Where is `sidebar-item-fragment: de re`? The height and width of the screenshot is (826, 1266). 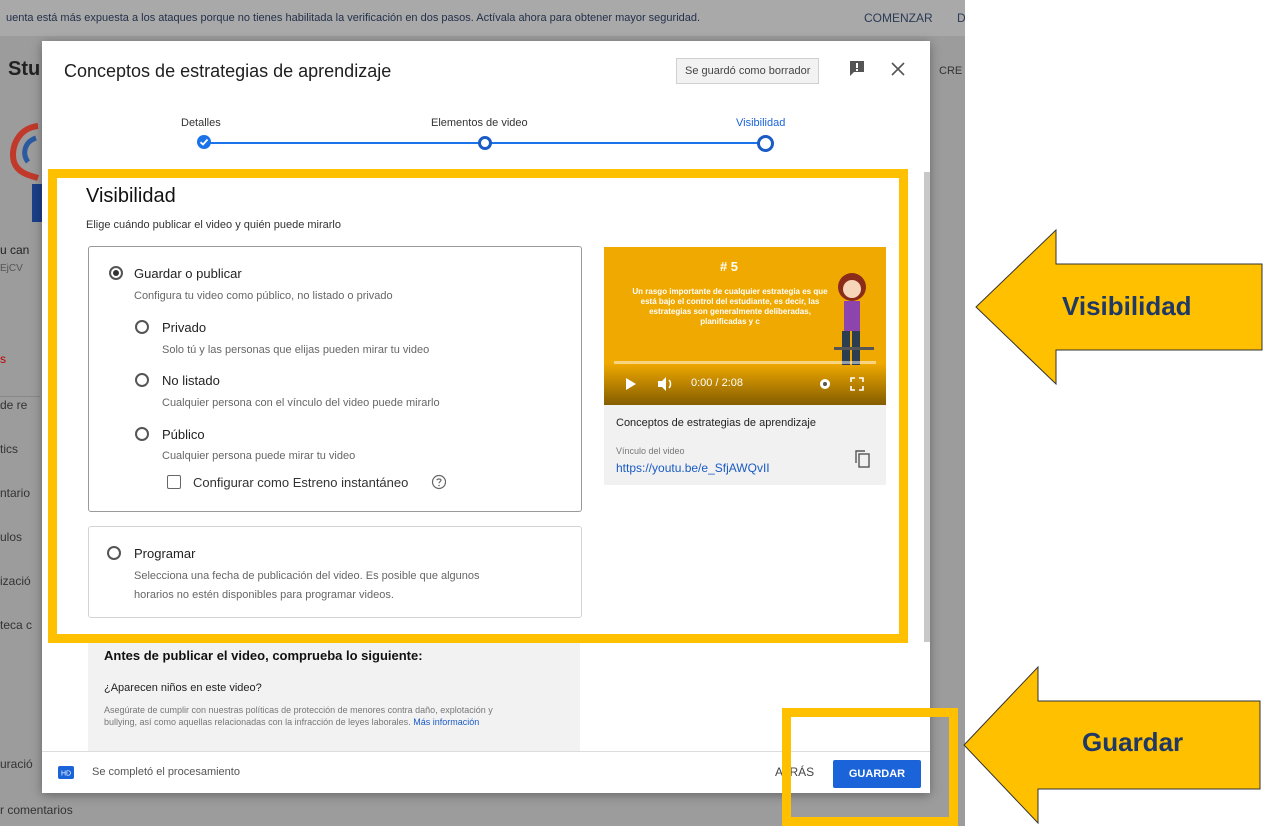
sidebar-item-fragment: de re is located at coordinates (13, 405).